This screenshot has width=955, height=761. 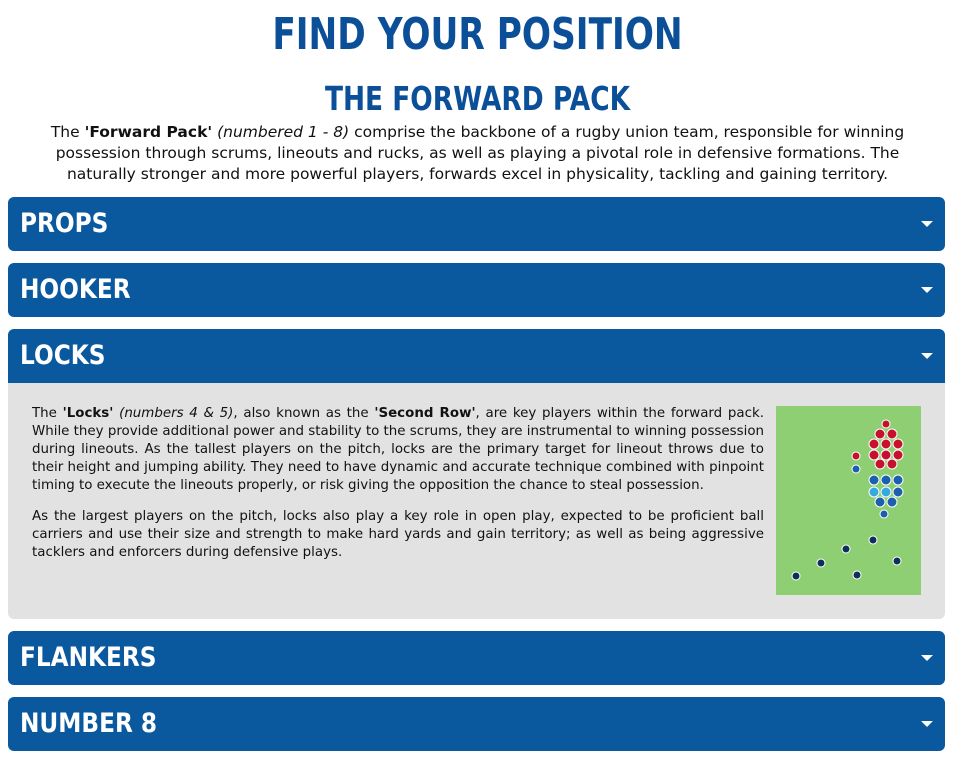 I want to click on accordion-locks: LOCKS, so click(x=476, y=356).